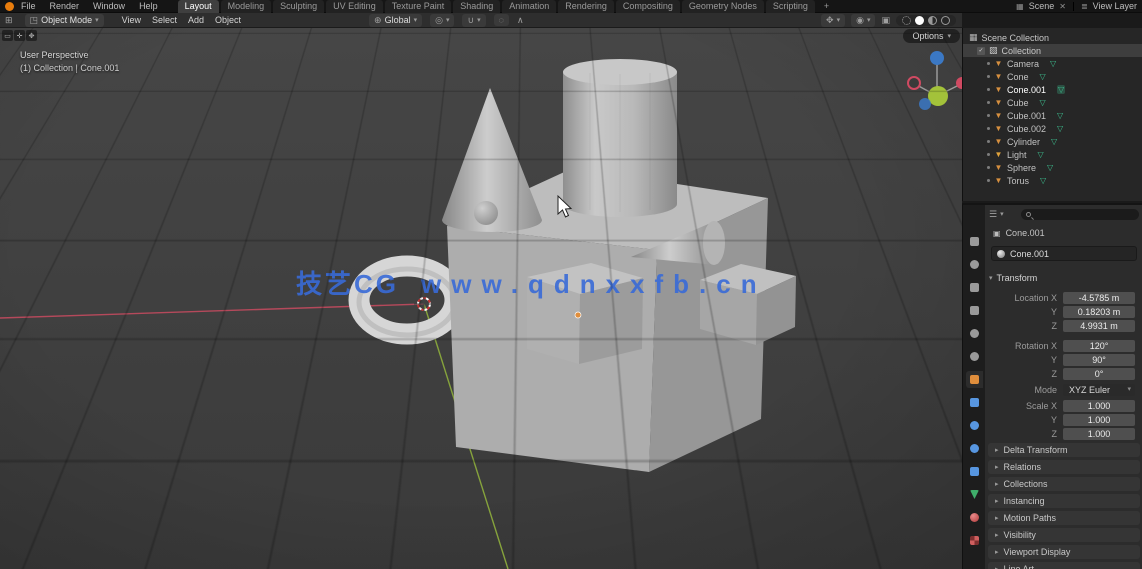 This screenshot has height=569, width=1142. I want to click on gizmo-minus-x-axis, so click(914, 83).